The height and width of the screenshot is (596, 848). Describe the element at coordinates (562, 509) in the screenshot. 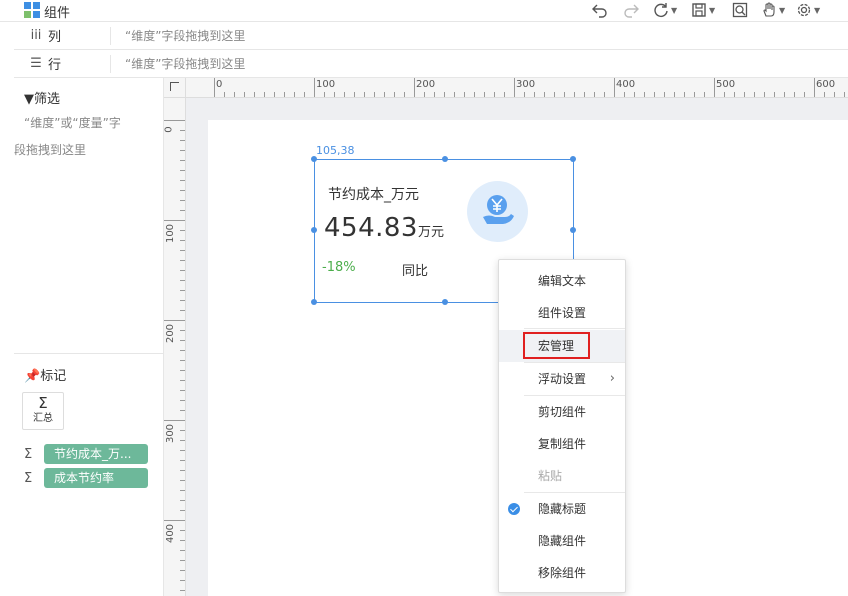

I see `menu-item-hide-title: 隐藏标题` at that location.